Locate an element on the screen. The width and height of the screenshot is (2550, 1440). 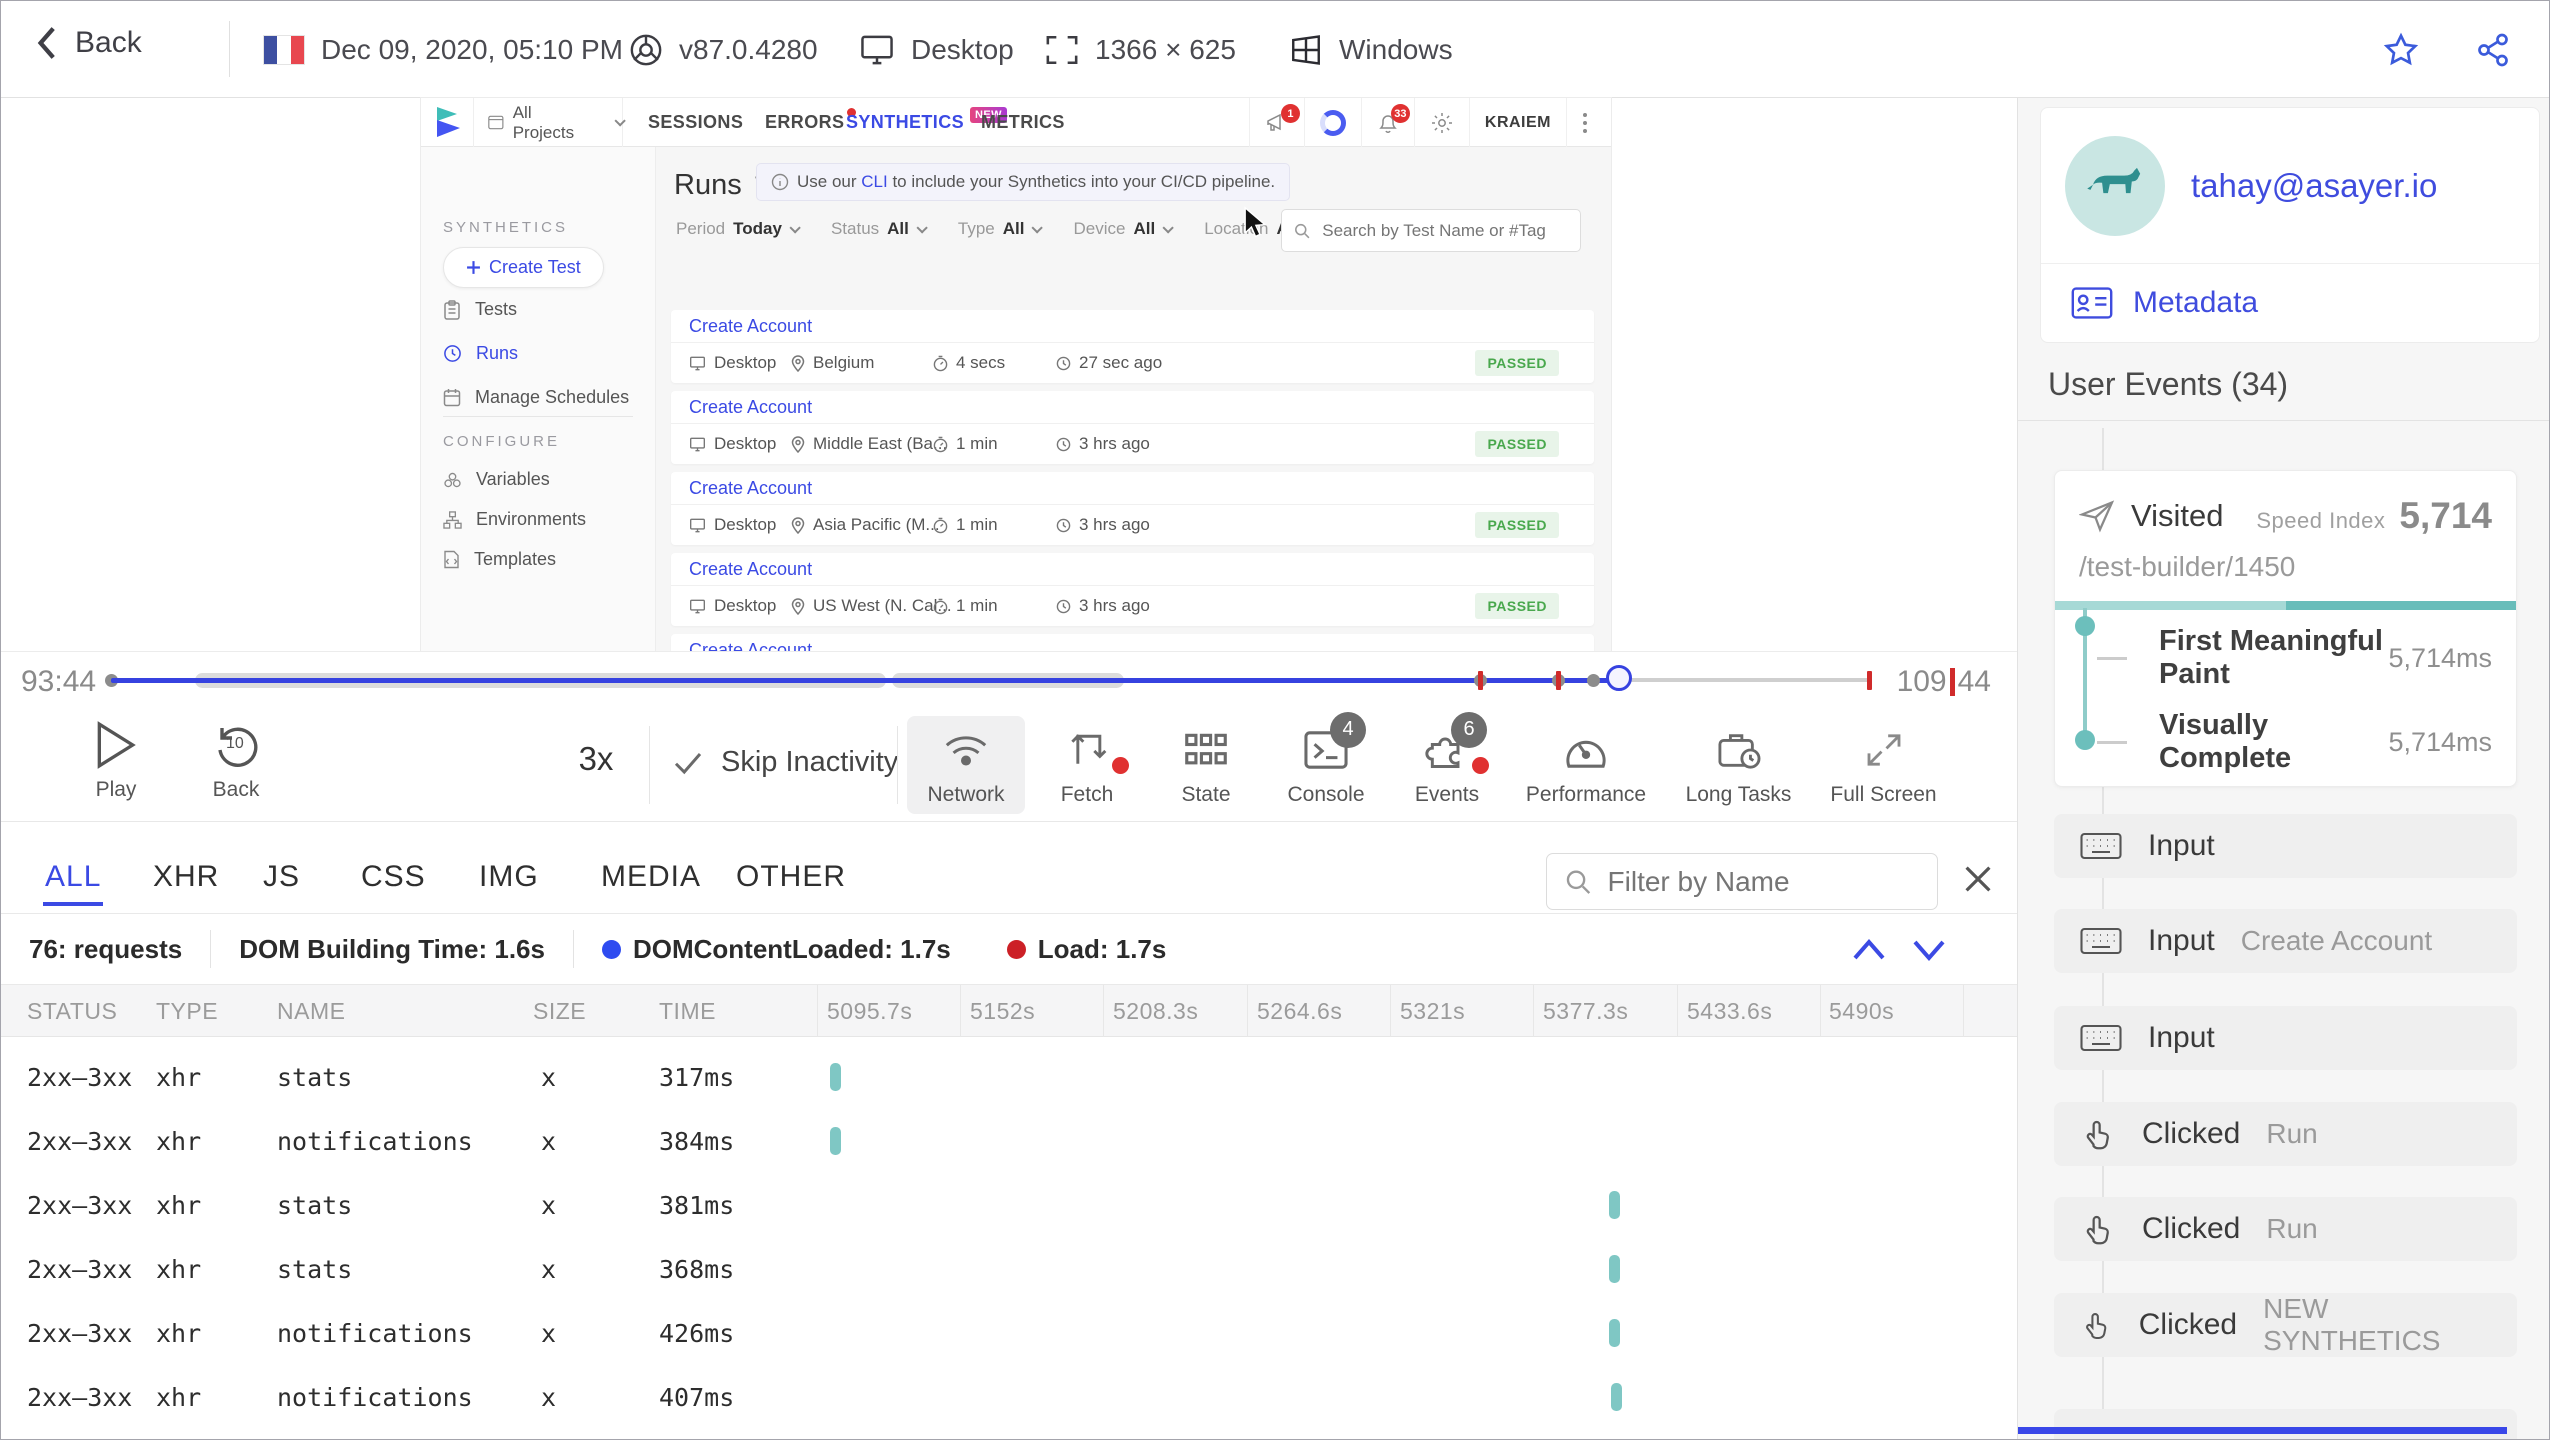
favorite-star-icon is located at coordinates (2401, 50).